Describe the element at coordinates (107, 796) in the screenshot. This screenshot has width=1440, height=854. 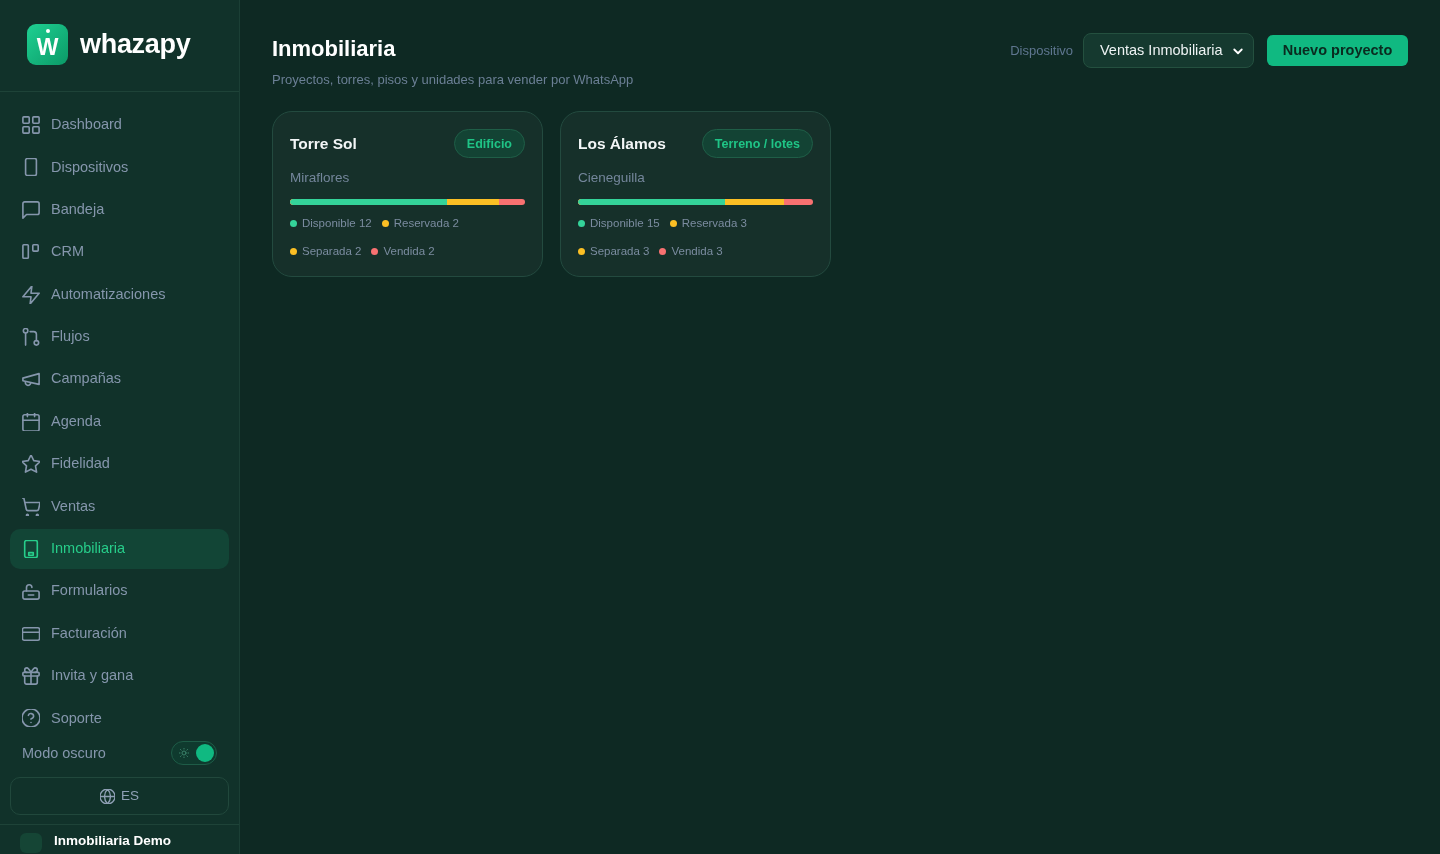
I see `globe-icon` at that location.